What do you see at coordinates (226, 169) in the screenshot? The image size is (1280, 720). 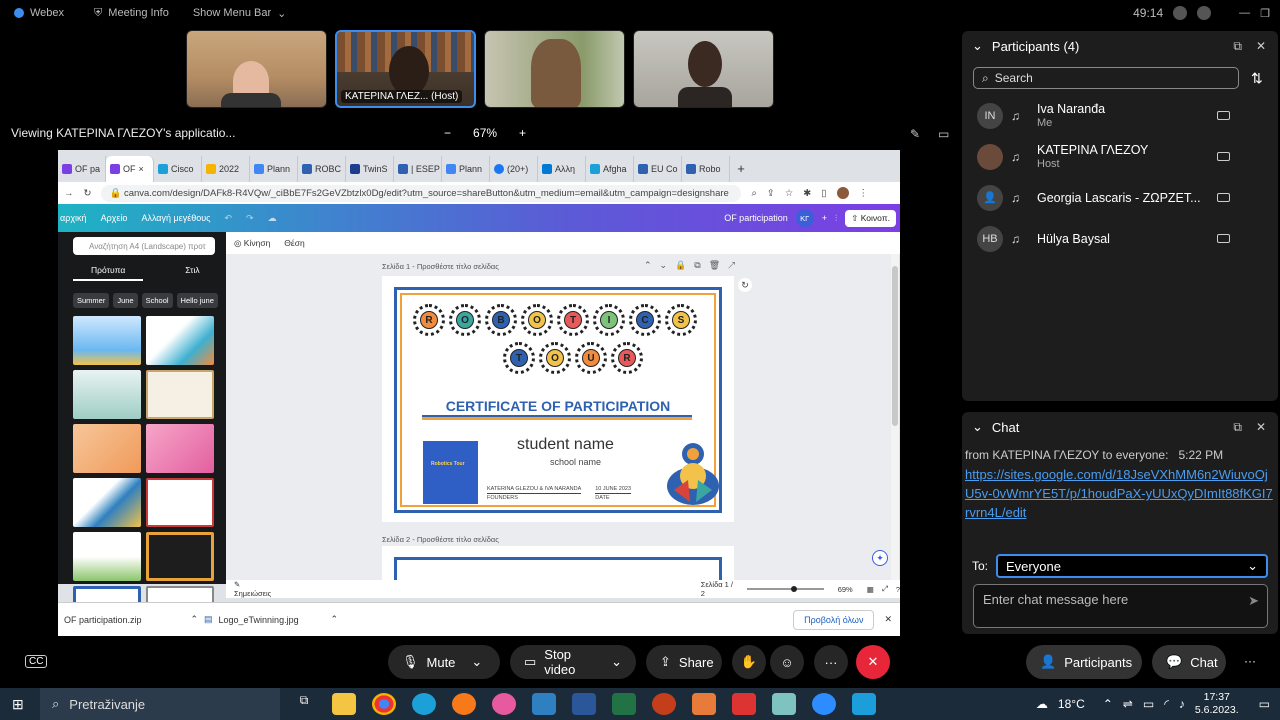 I see `browser-tab: 2022` at bounding box center [226, 169].